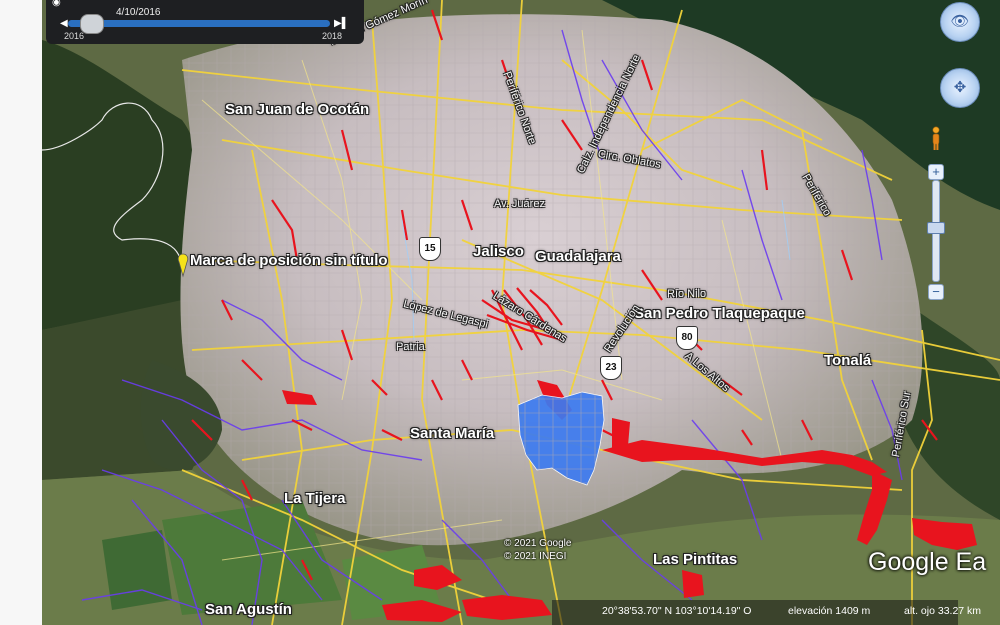 The image size is (1000, 625). Describe the element at coordinates (289, 260) in the screenshot. I see `placemark-label: Marca de posición sin título` at that location.